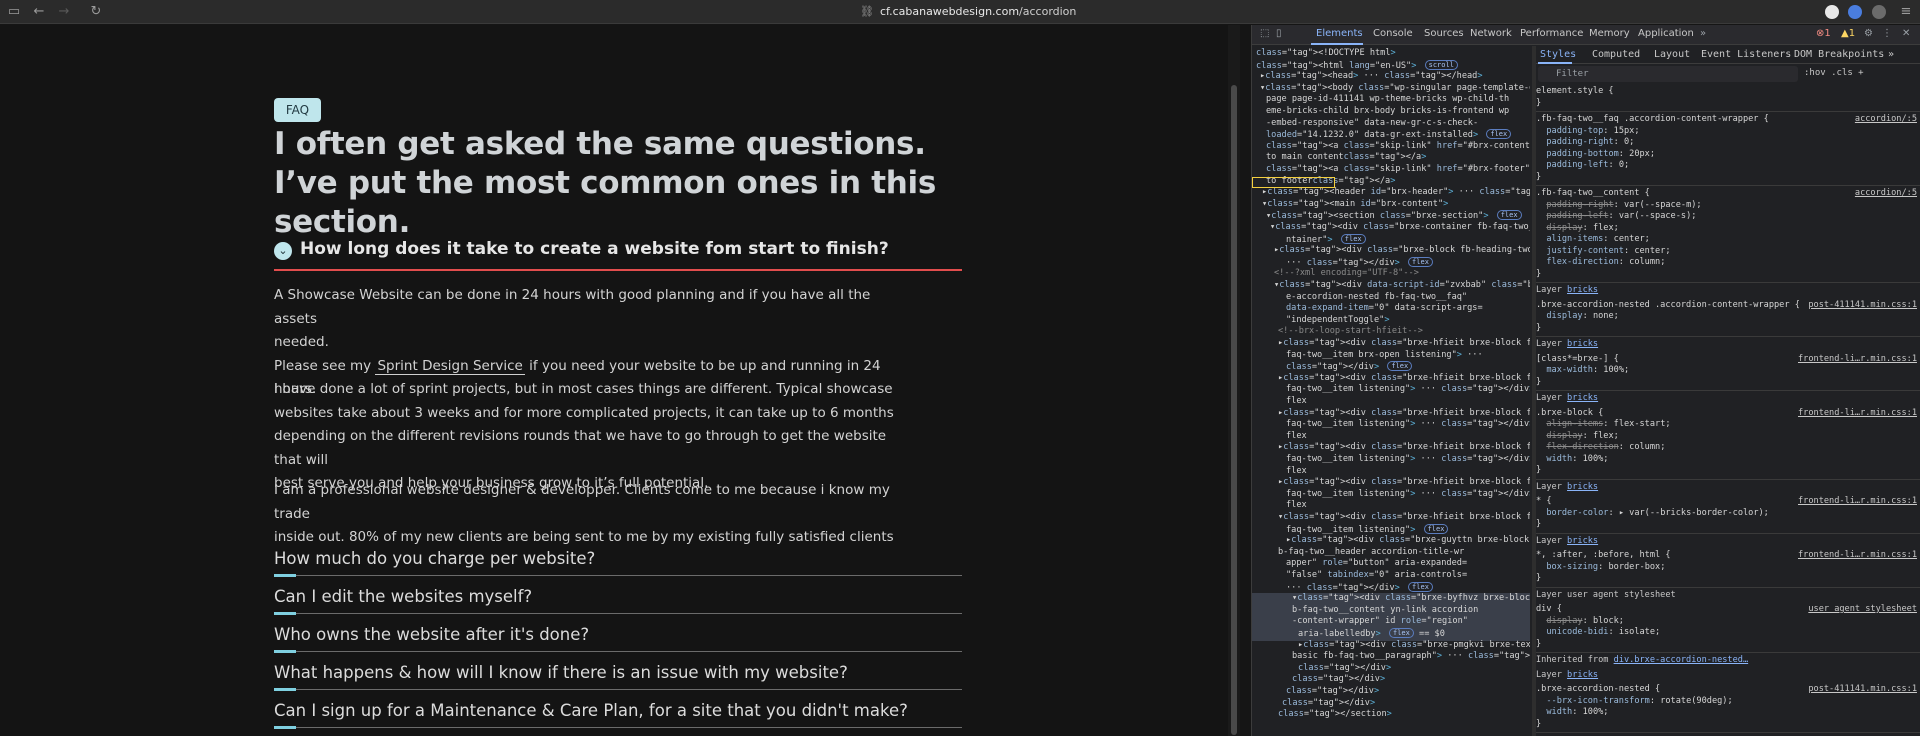 This screenshot has width=1920, height=736. What do you see at coordinates (1728, 460) in the screenshot?
I see `css-property: width: 100%;` at bounding box center [1728, 460].